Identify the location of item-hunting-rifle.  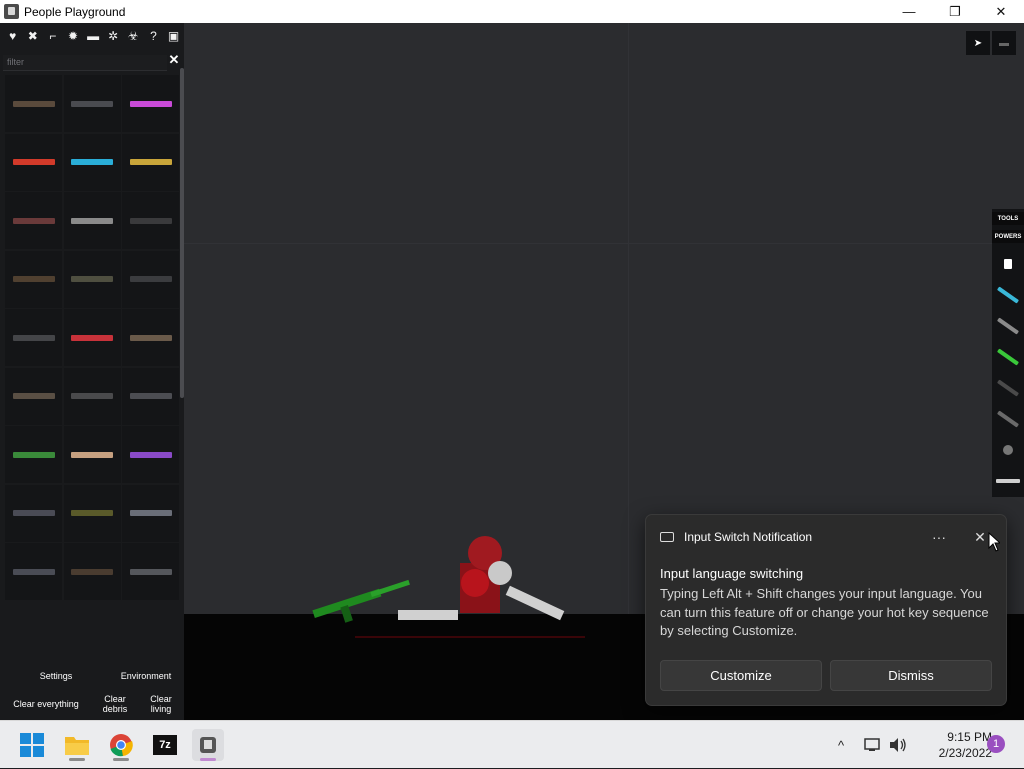
(92, 571).